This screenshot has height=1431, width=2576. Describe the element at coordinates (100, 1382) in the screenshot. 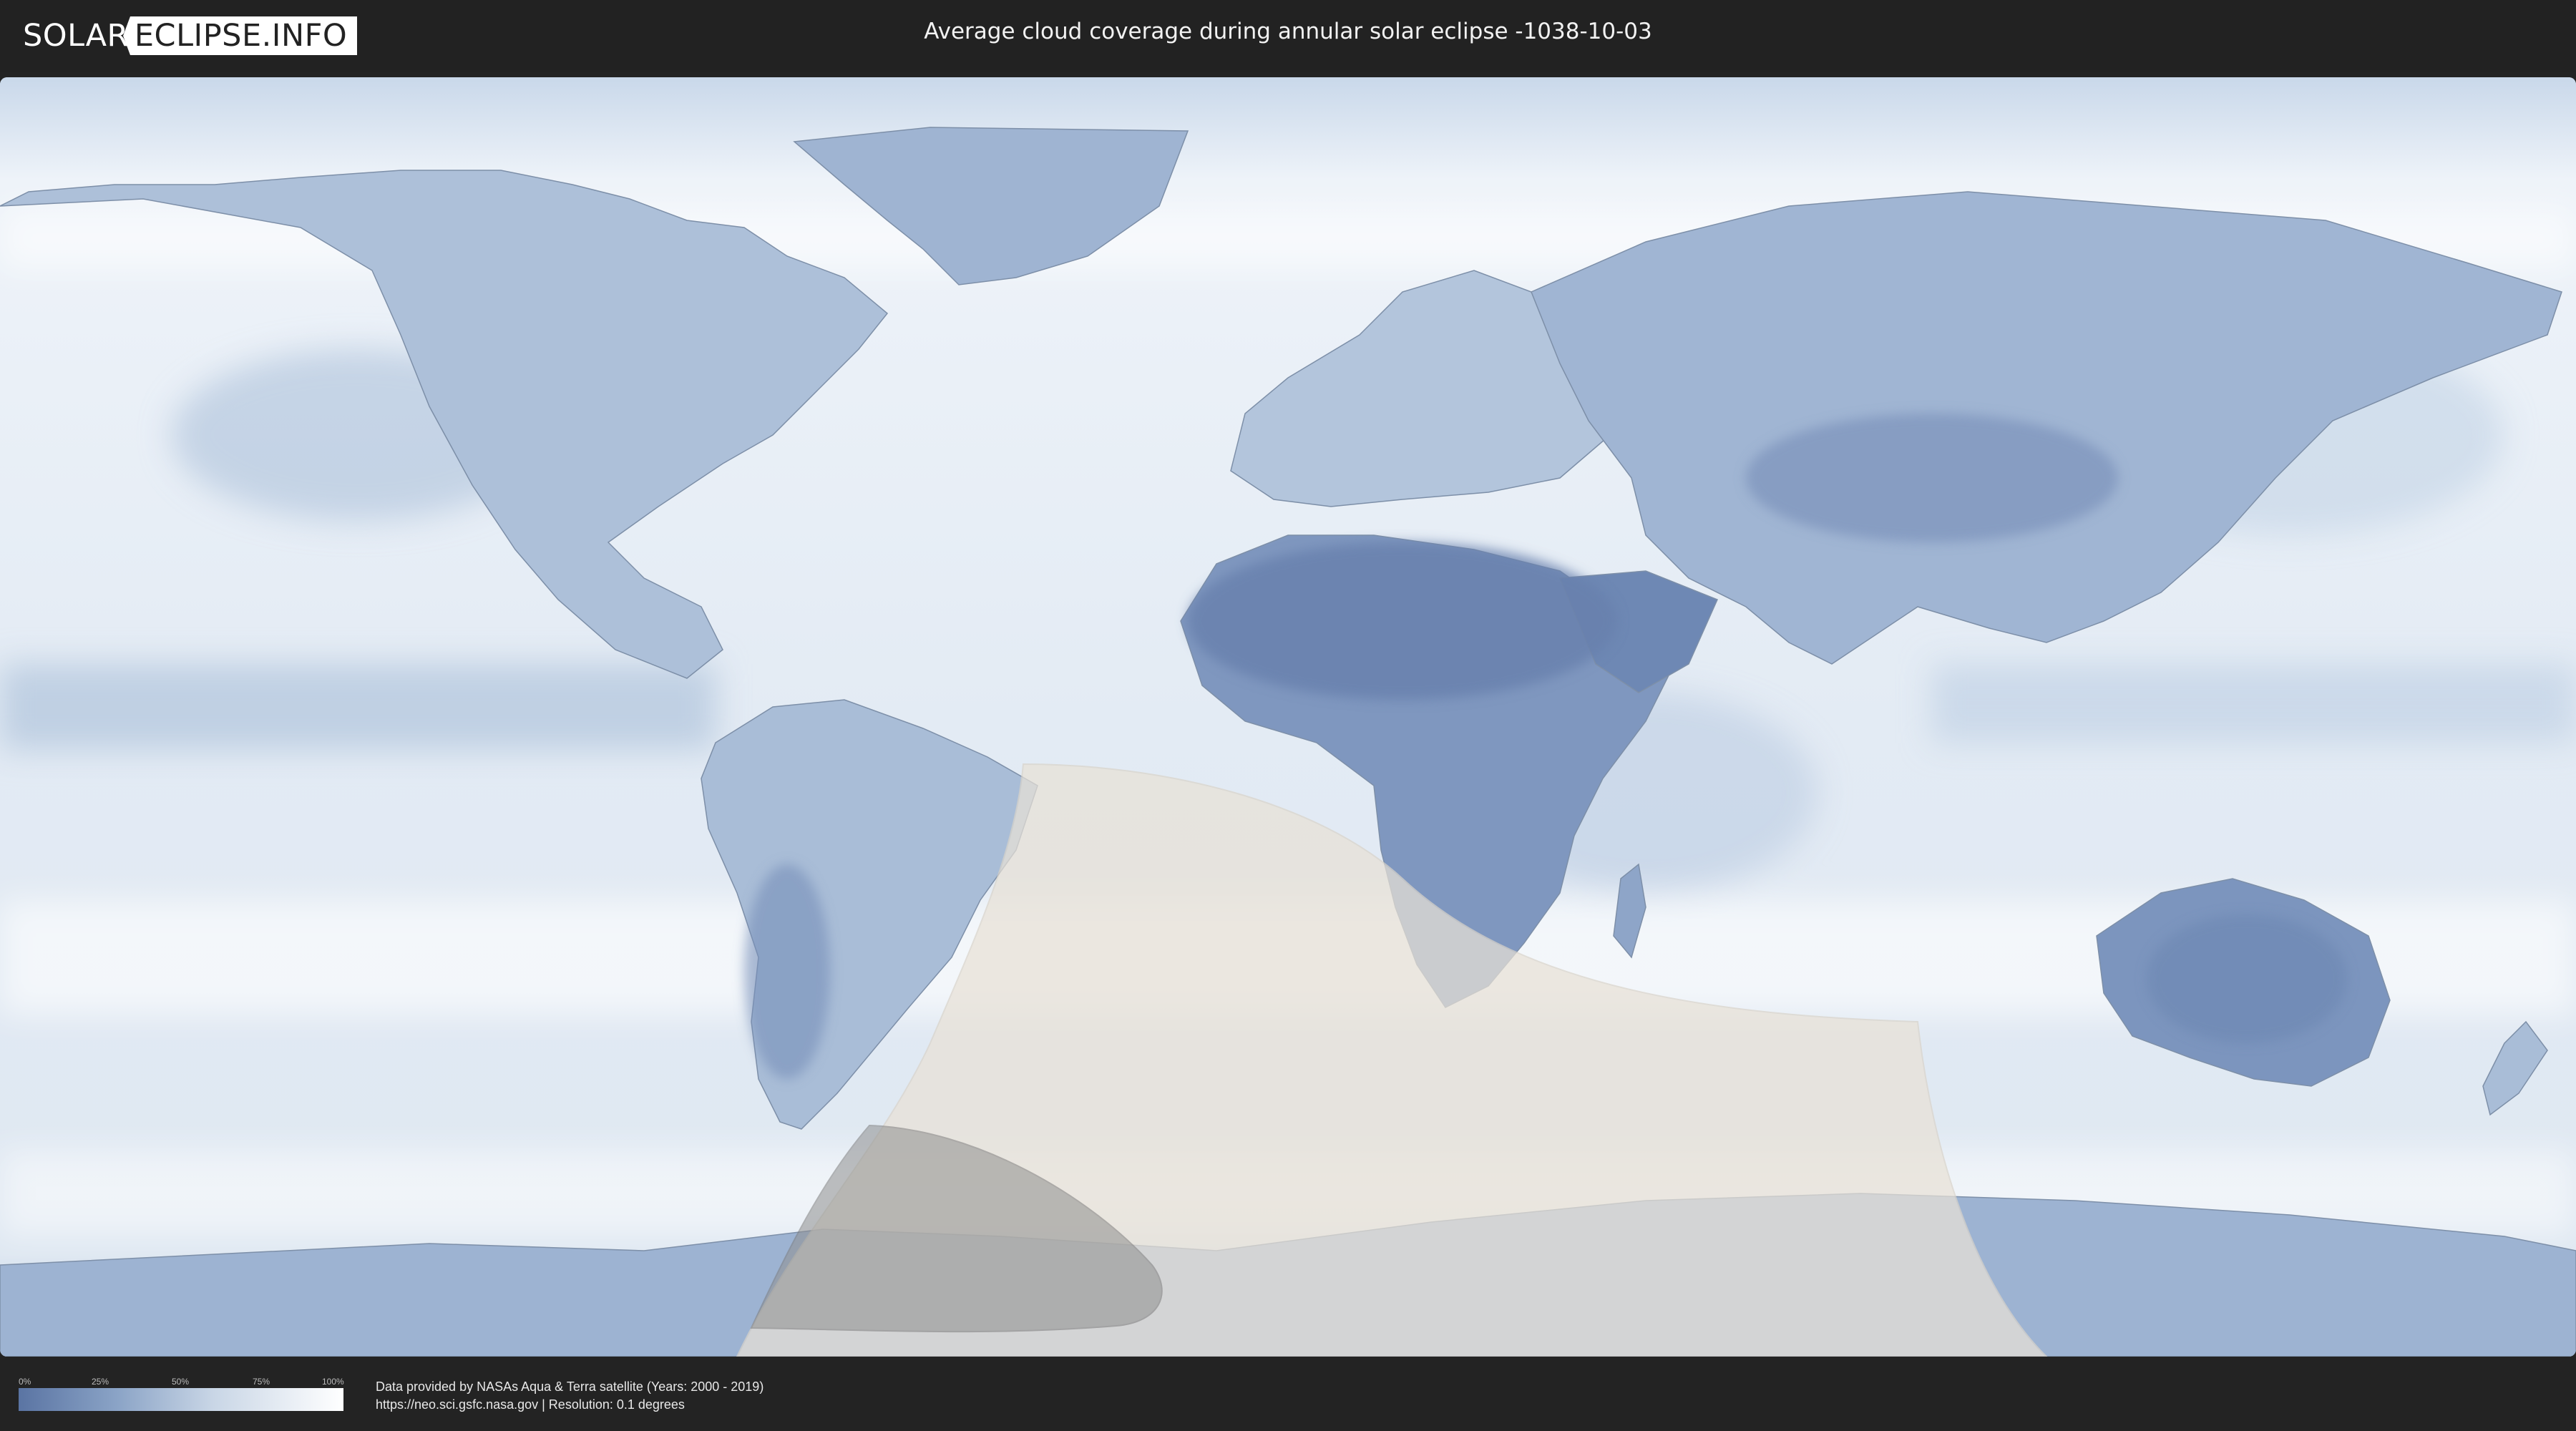

I see `legend-tick-25: 25%` at that location.